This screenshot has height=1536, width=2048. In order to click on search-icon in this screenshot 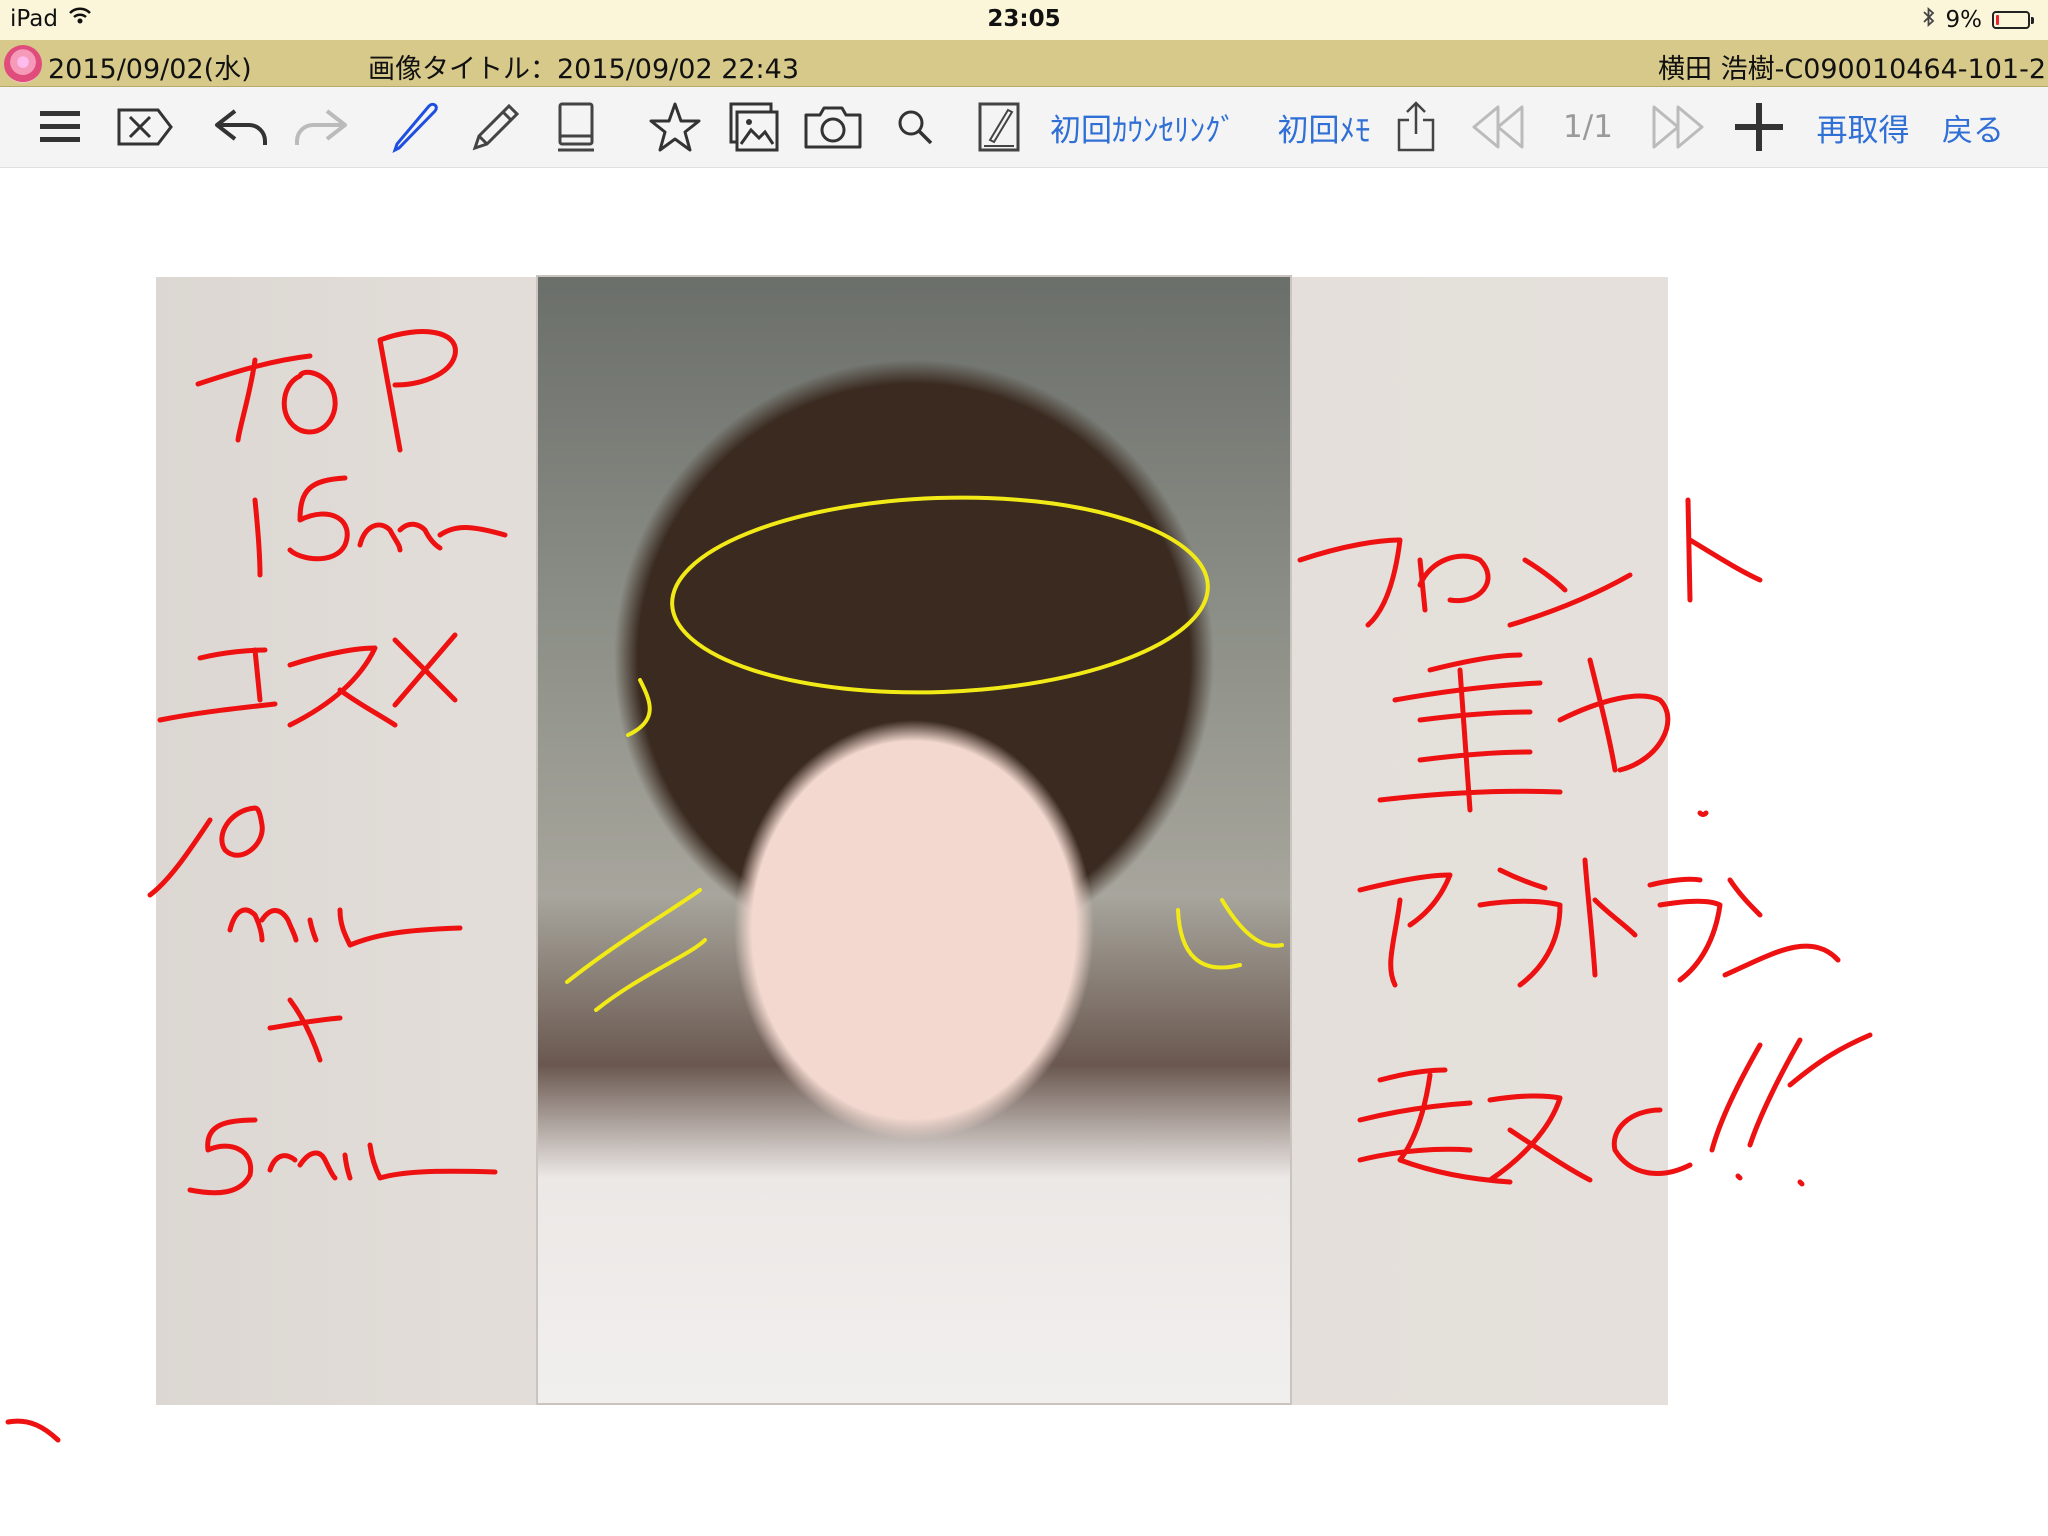, I will do `click(915, 127)`.